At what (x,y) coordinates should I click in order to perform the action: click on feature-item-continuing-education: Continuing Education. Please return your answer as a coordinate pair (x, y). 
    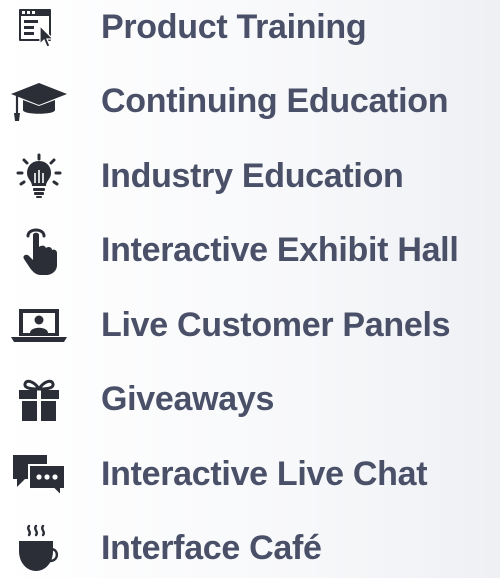
    Looking at the image, I should click on (250, 101).